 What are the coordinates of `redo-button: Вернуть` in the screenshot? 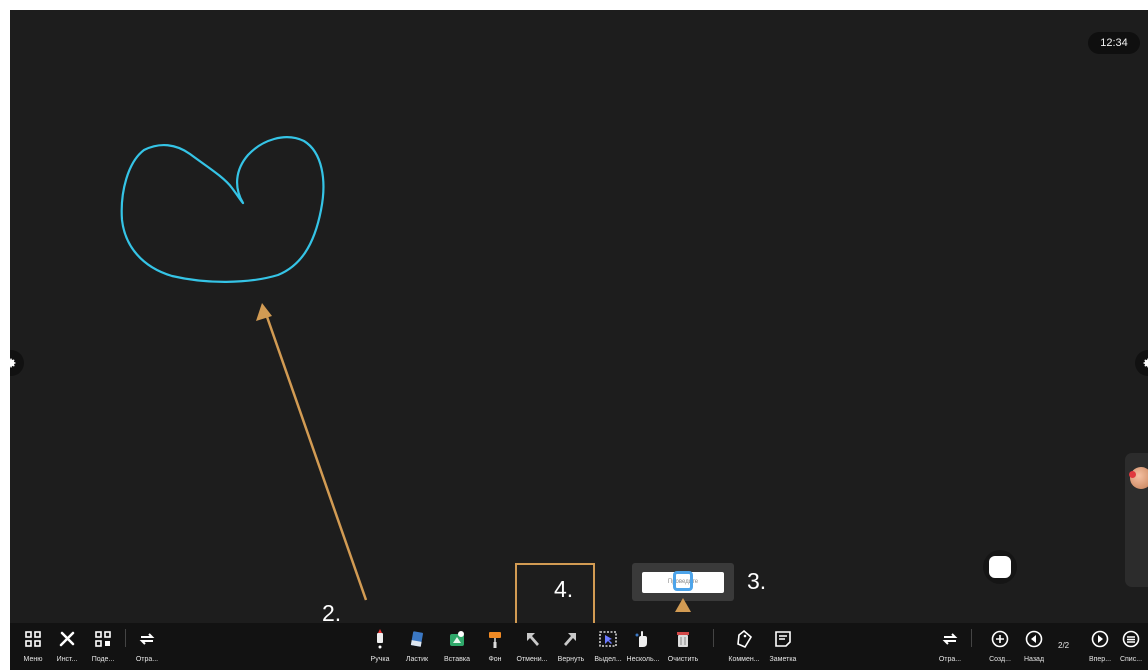 It's located at (571, 646).